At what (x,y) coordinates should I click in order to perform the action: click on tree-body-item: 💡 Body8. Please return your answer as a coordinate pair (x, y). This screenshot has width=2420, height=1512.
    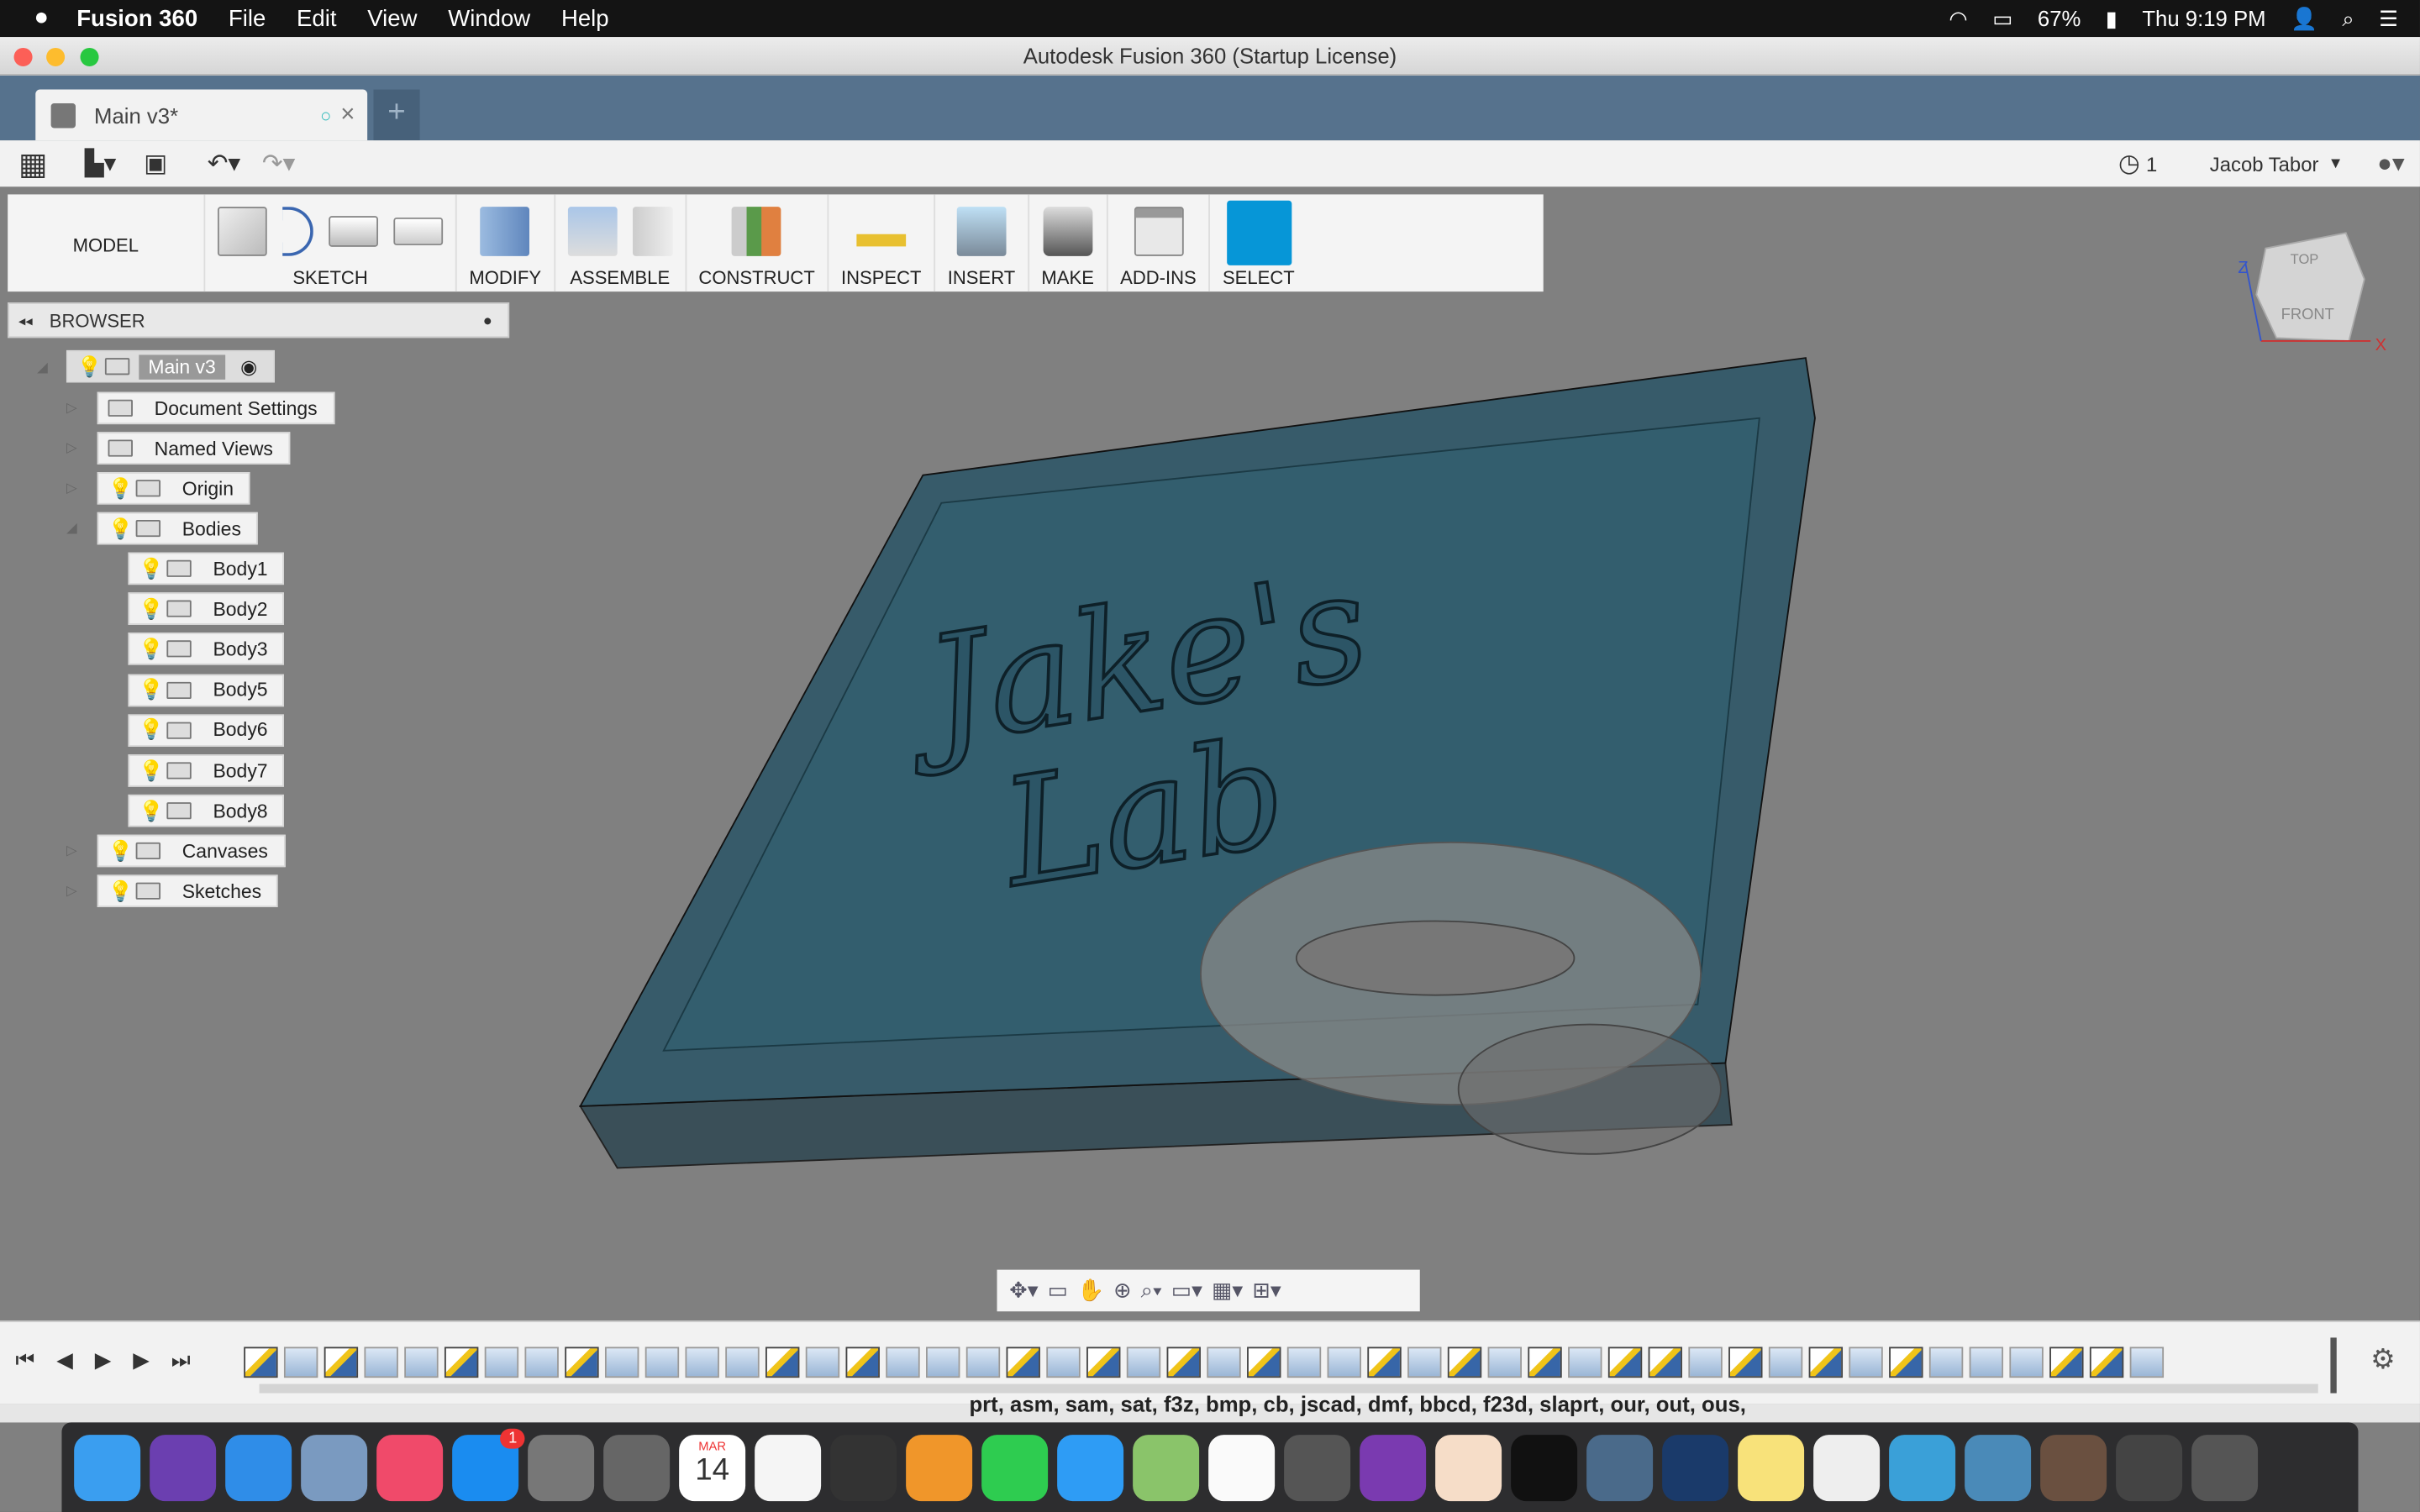
    Looking at the image, I should click on (206, 811).